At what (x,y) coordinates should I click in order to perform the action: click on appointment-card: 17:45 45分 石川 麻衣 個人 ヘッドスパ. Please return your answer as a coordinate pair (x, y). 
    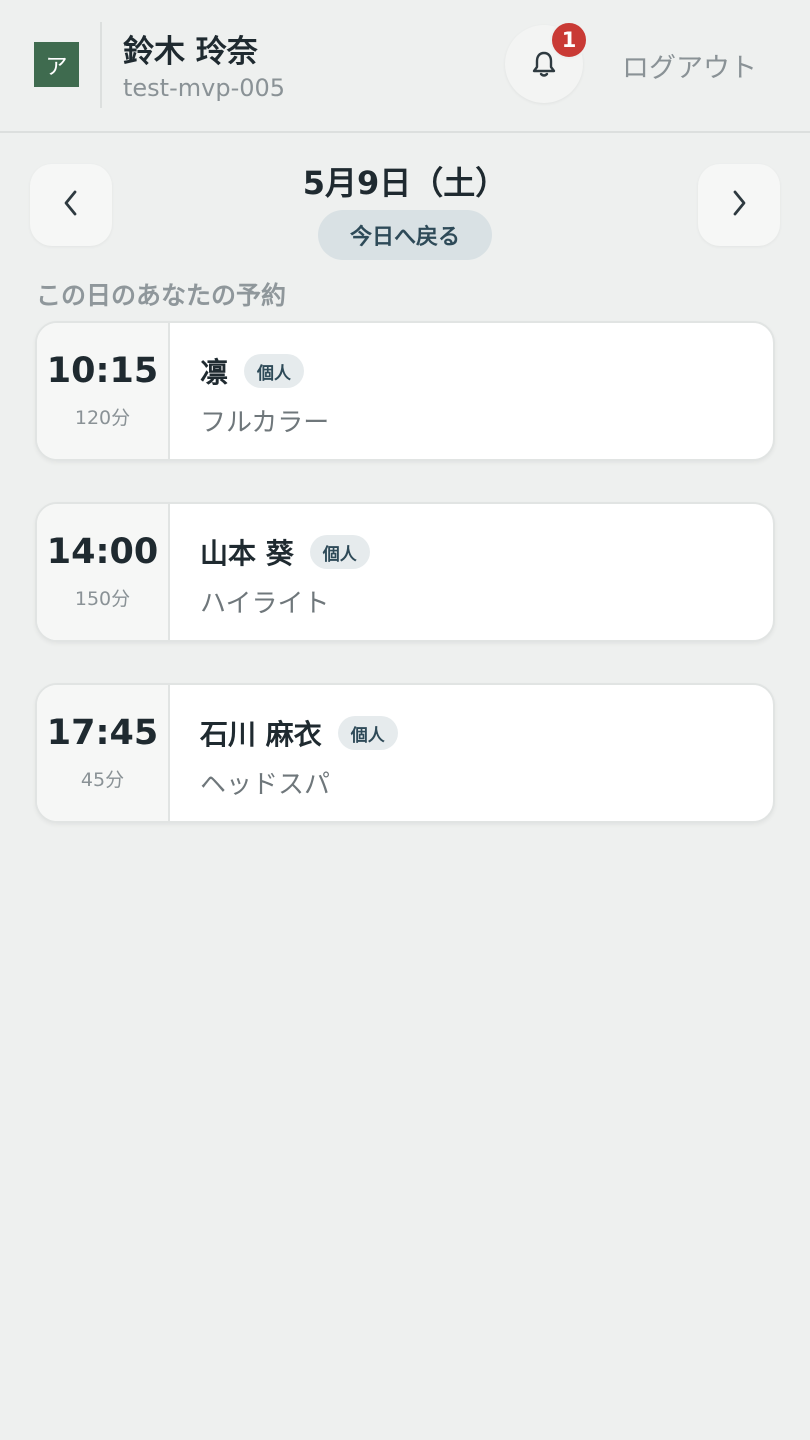
    Looking at the image, I should click on (405, 753).